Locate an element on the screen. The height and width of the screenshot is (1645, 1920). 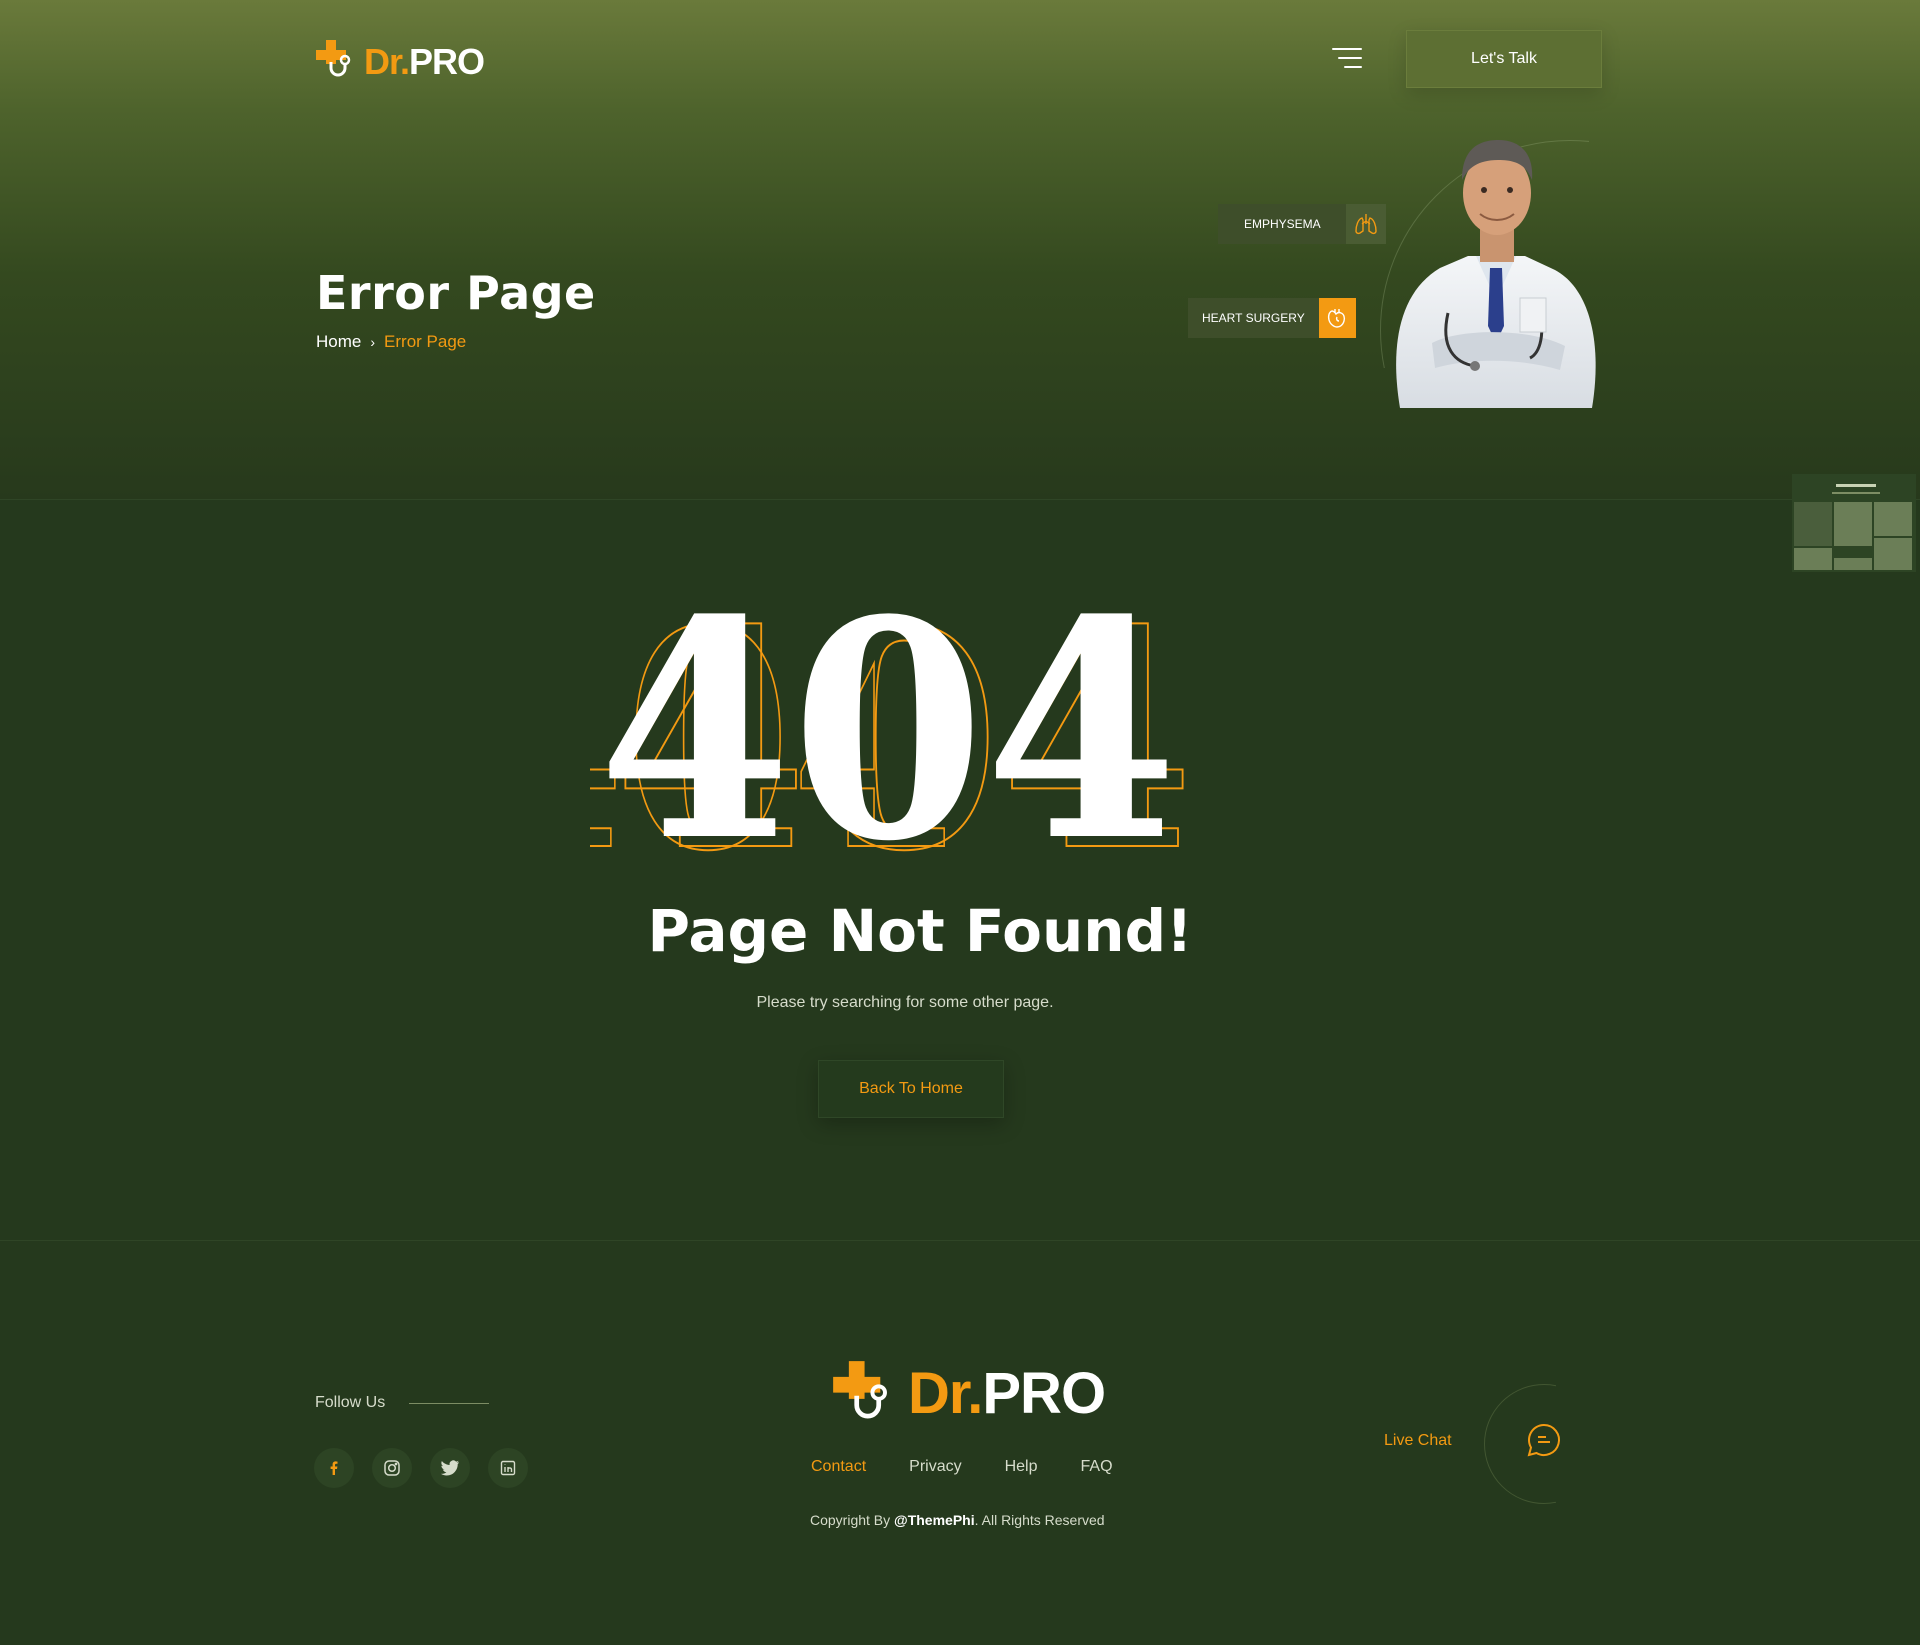
social-links is located at coordinates (421, 1468).